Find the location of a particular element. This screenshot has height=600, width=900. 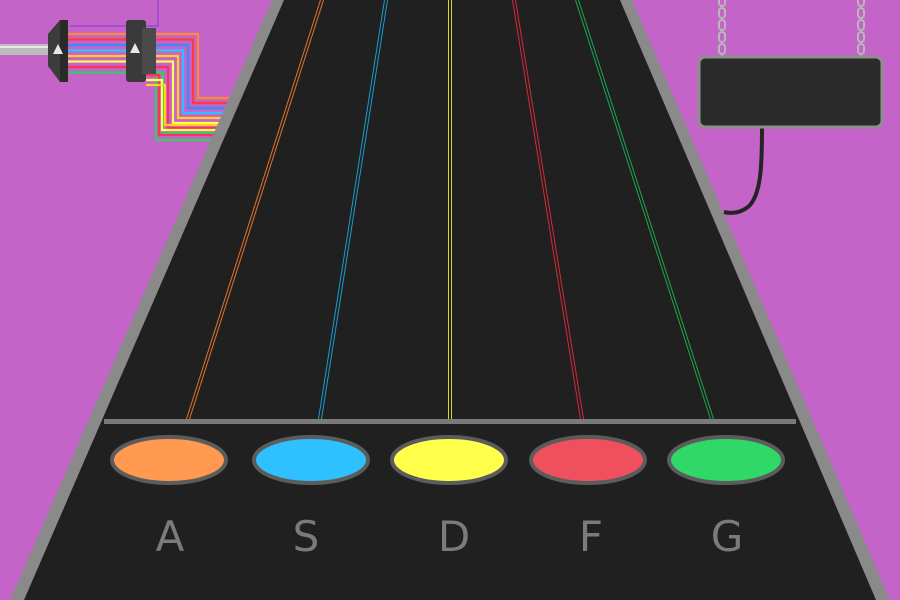

key-label-f: F is located at coordinates (591, 536).